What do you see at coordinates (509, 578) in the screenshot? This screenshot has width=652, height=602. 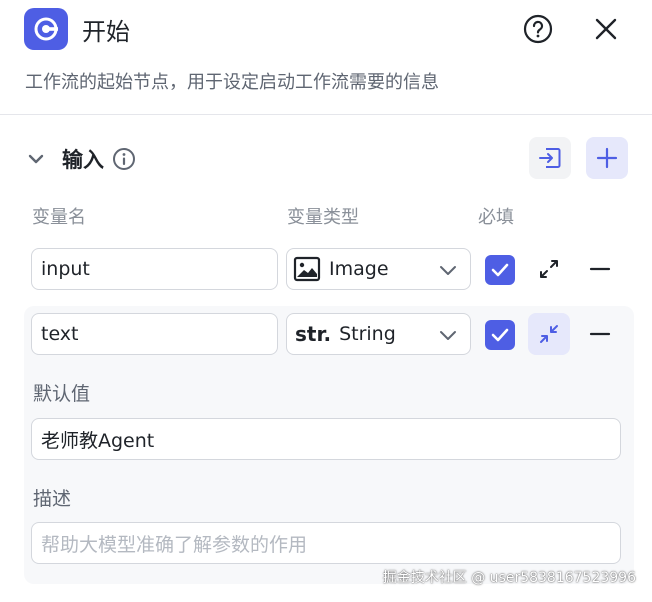 I see `watermark: 掘金技术社区 @ user5838167523996` at bounding box center [509, 578].